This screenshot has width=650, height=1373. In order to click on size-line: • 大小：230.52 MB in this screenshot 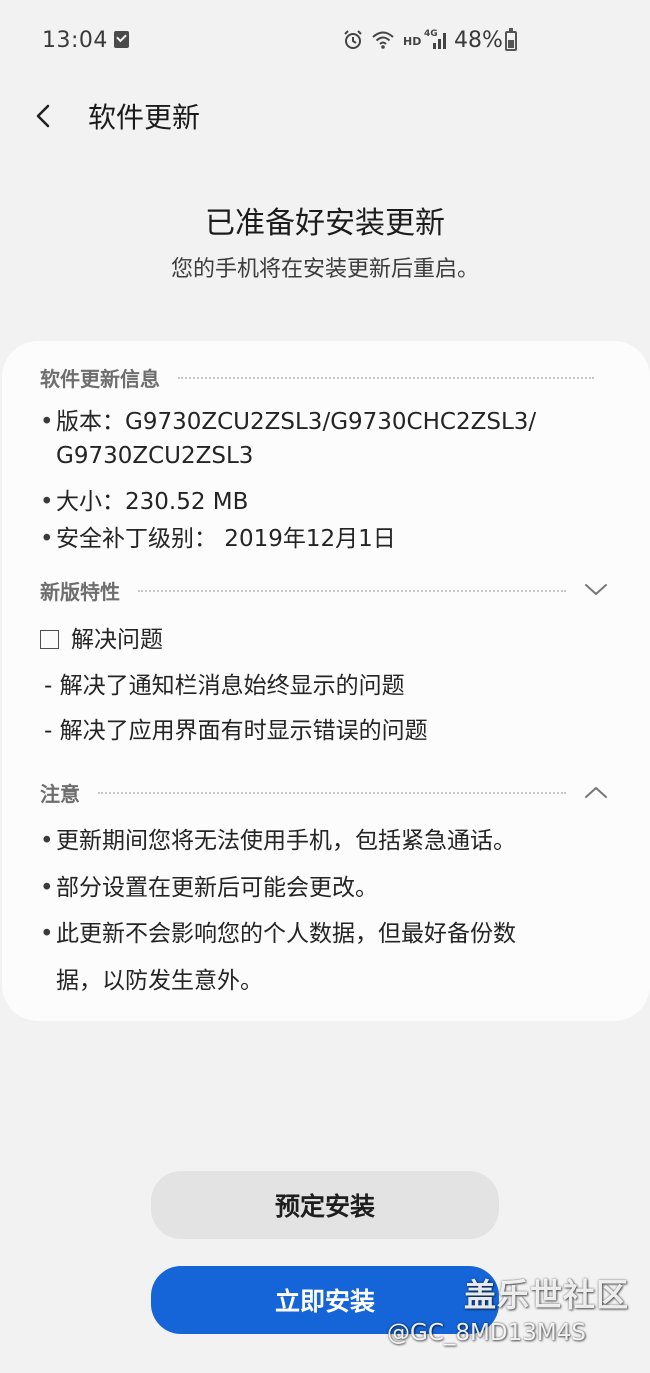, I will do `click(144, 499)`.